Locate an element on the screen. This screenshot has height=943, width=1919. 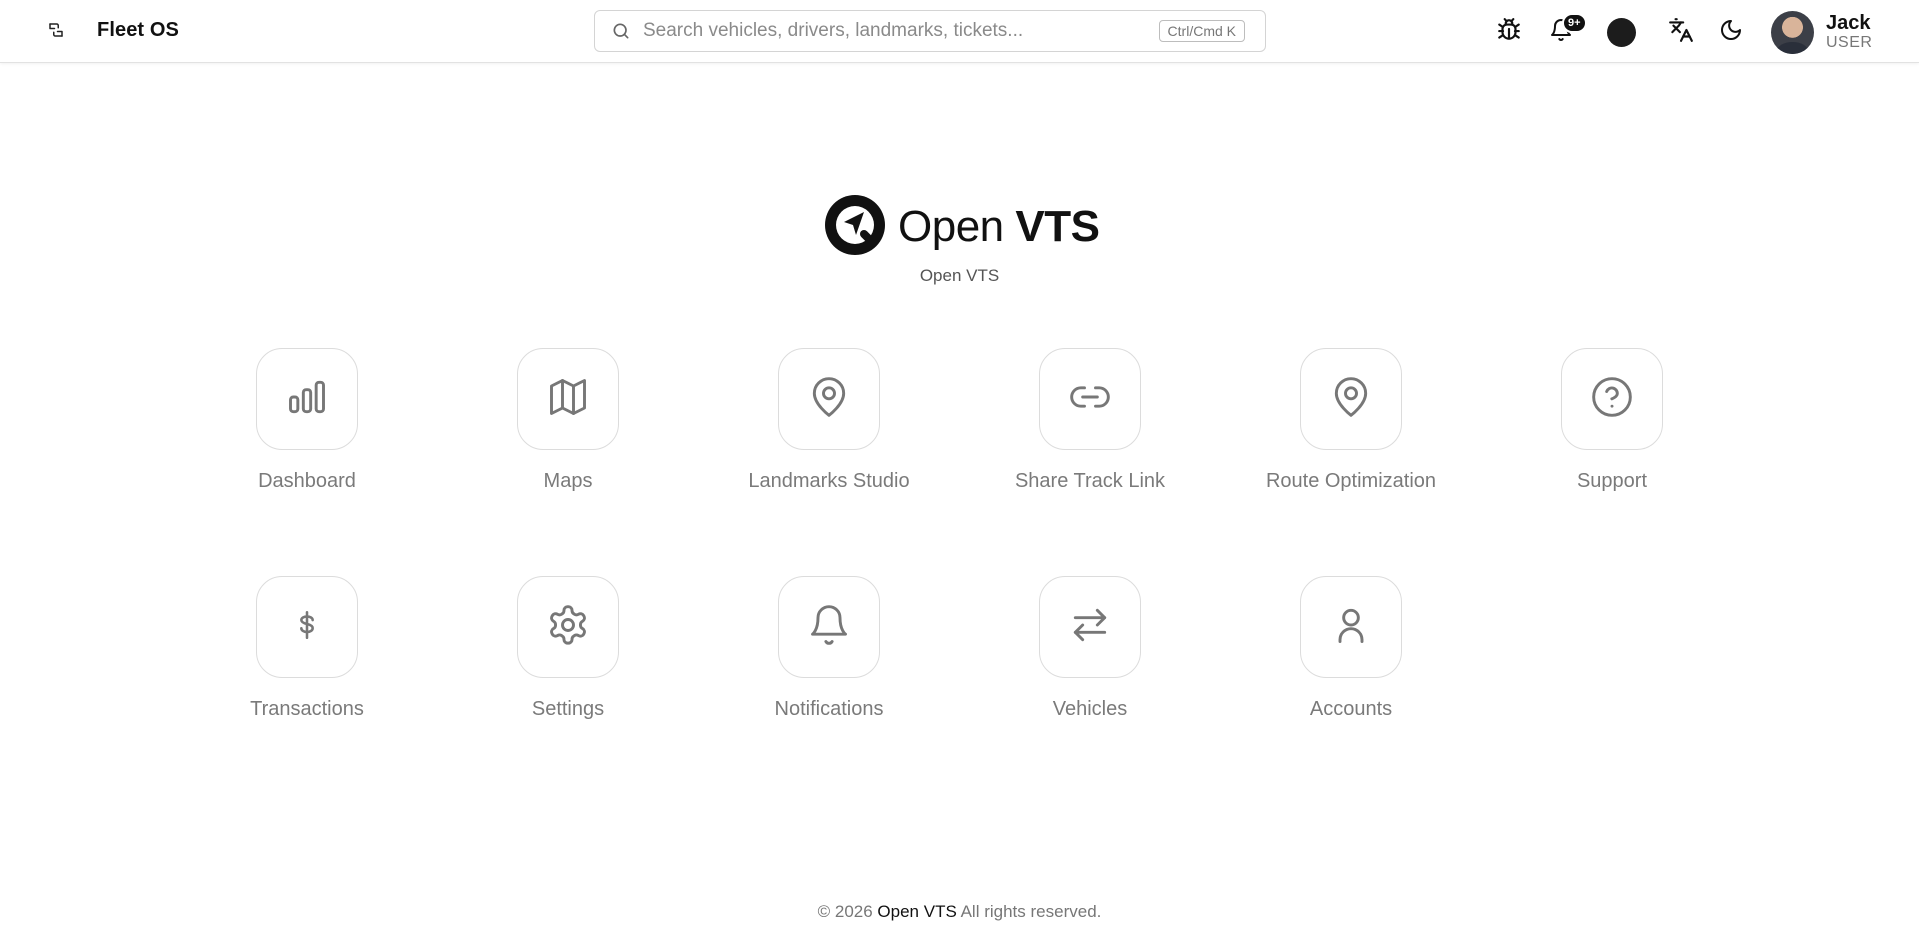
translate-icon is located at coordinates (1681, 32).